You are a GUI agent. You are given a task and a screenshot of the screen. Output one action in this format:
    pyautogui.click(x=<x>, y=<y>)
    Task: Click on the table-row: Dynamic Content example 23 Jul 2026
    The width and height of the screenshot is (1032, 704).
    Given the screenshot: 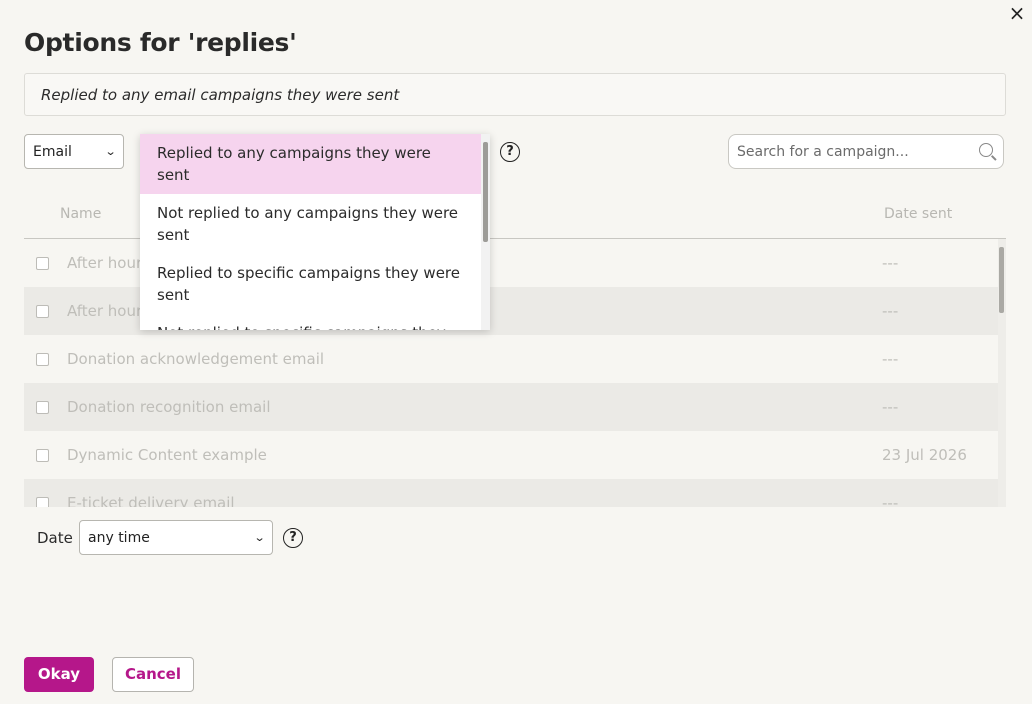 What is the action you would take?
    pyautogui.click(x=515, y=455)
    